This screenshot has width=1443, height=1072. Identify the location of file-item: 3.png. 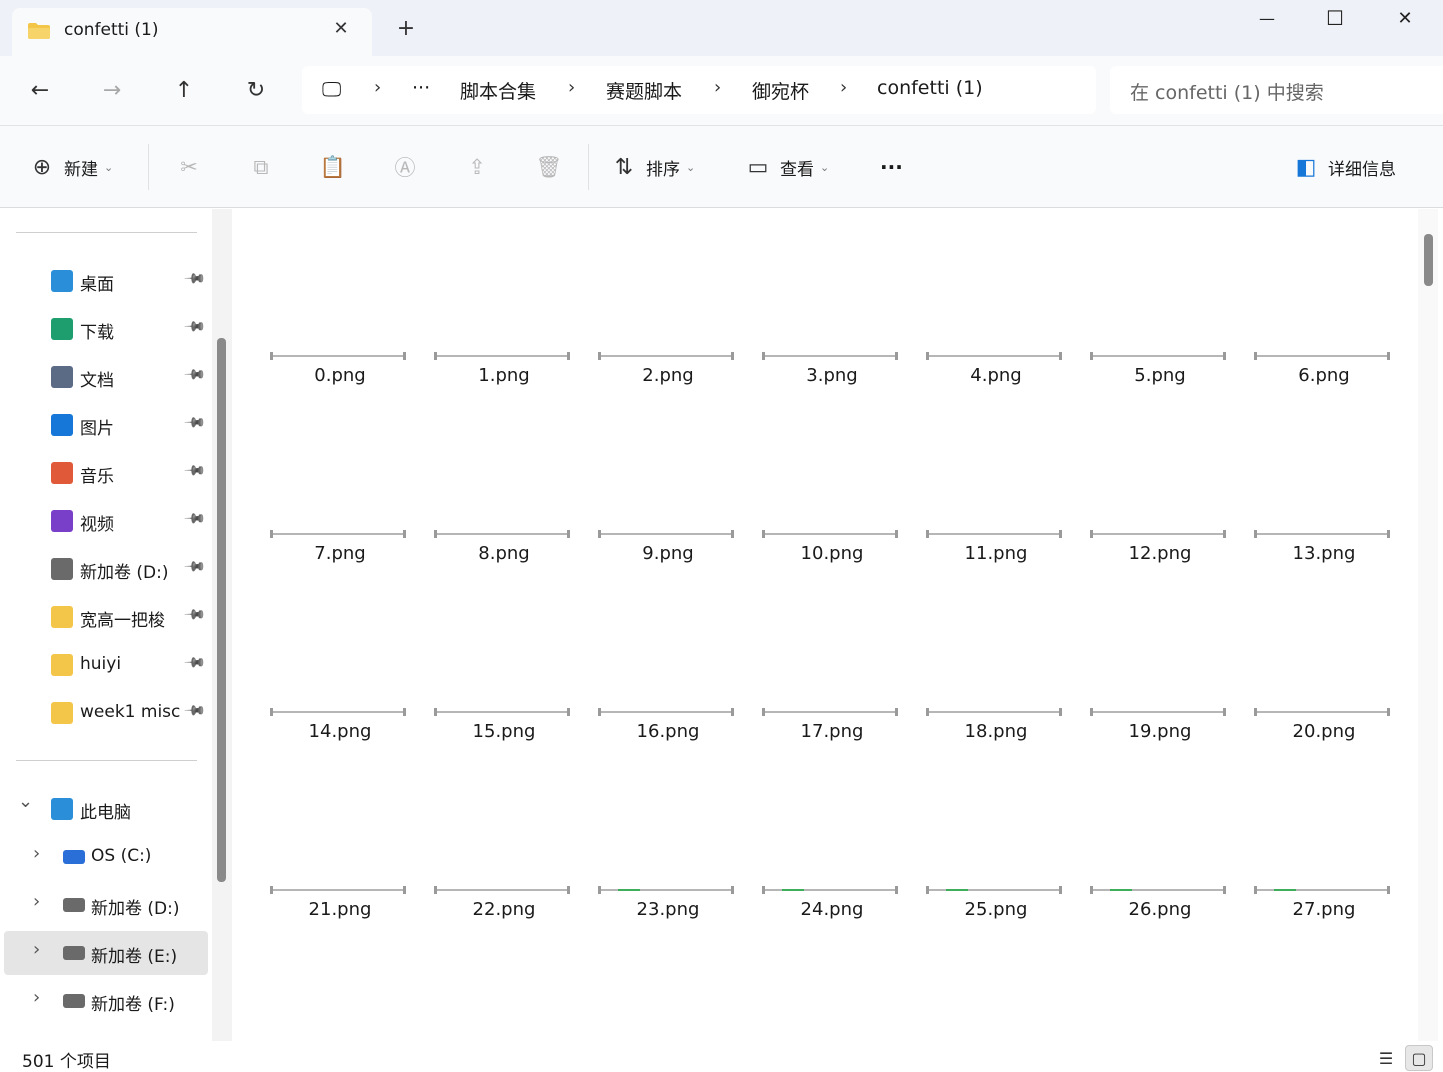
(837, 383).